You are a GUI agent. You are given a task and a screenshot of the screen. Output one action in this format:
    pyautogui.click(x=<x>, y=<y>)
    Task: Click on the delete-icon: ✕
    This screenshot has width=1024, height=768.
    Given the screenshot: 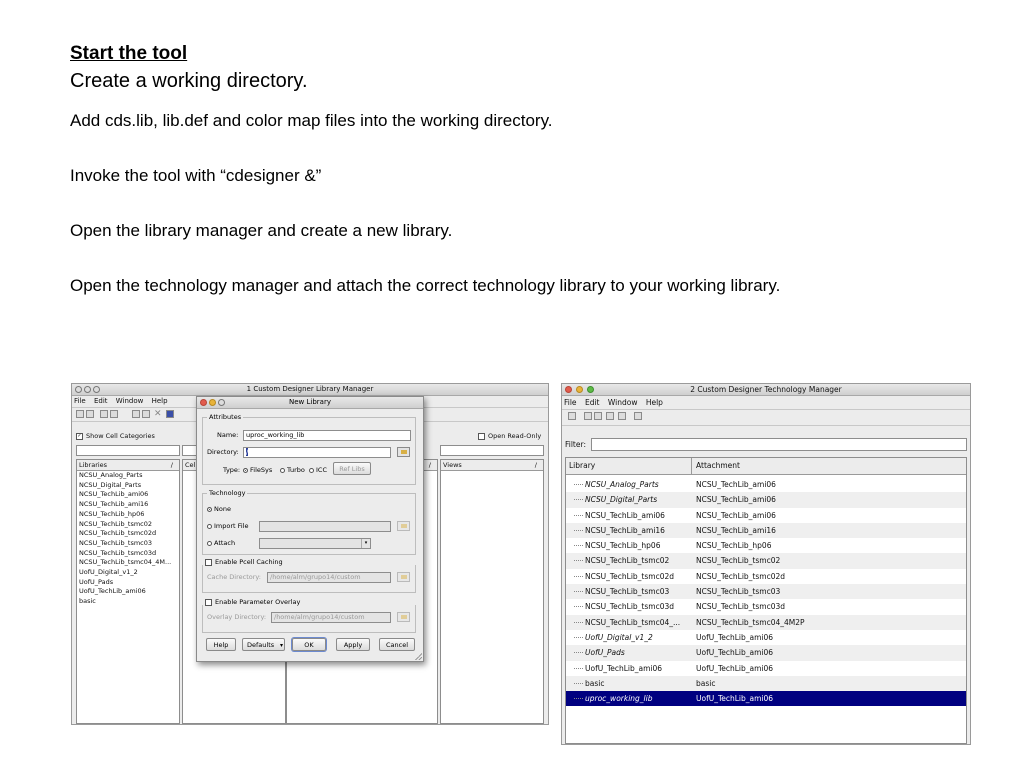 What is the action you would take?
    pyautogui.click(x=158, y=414)
    